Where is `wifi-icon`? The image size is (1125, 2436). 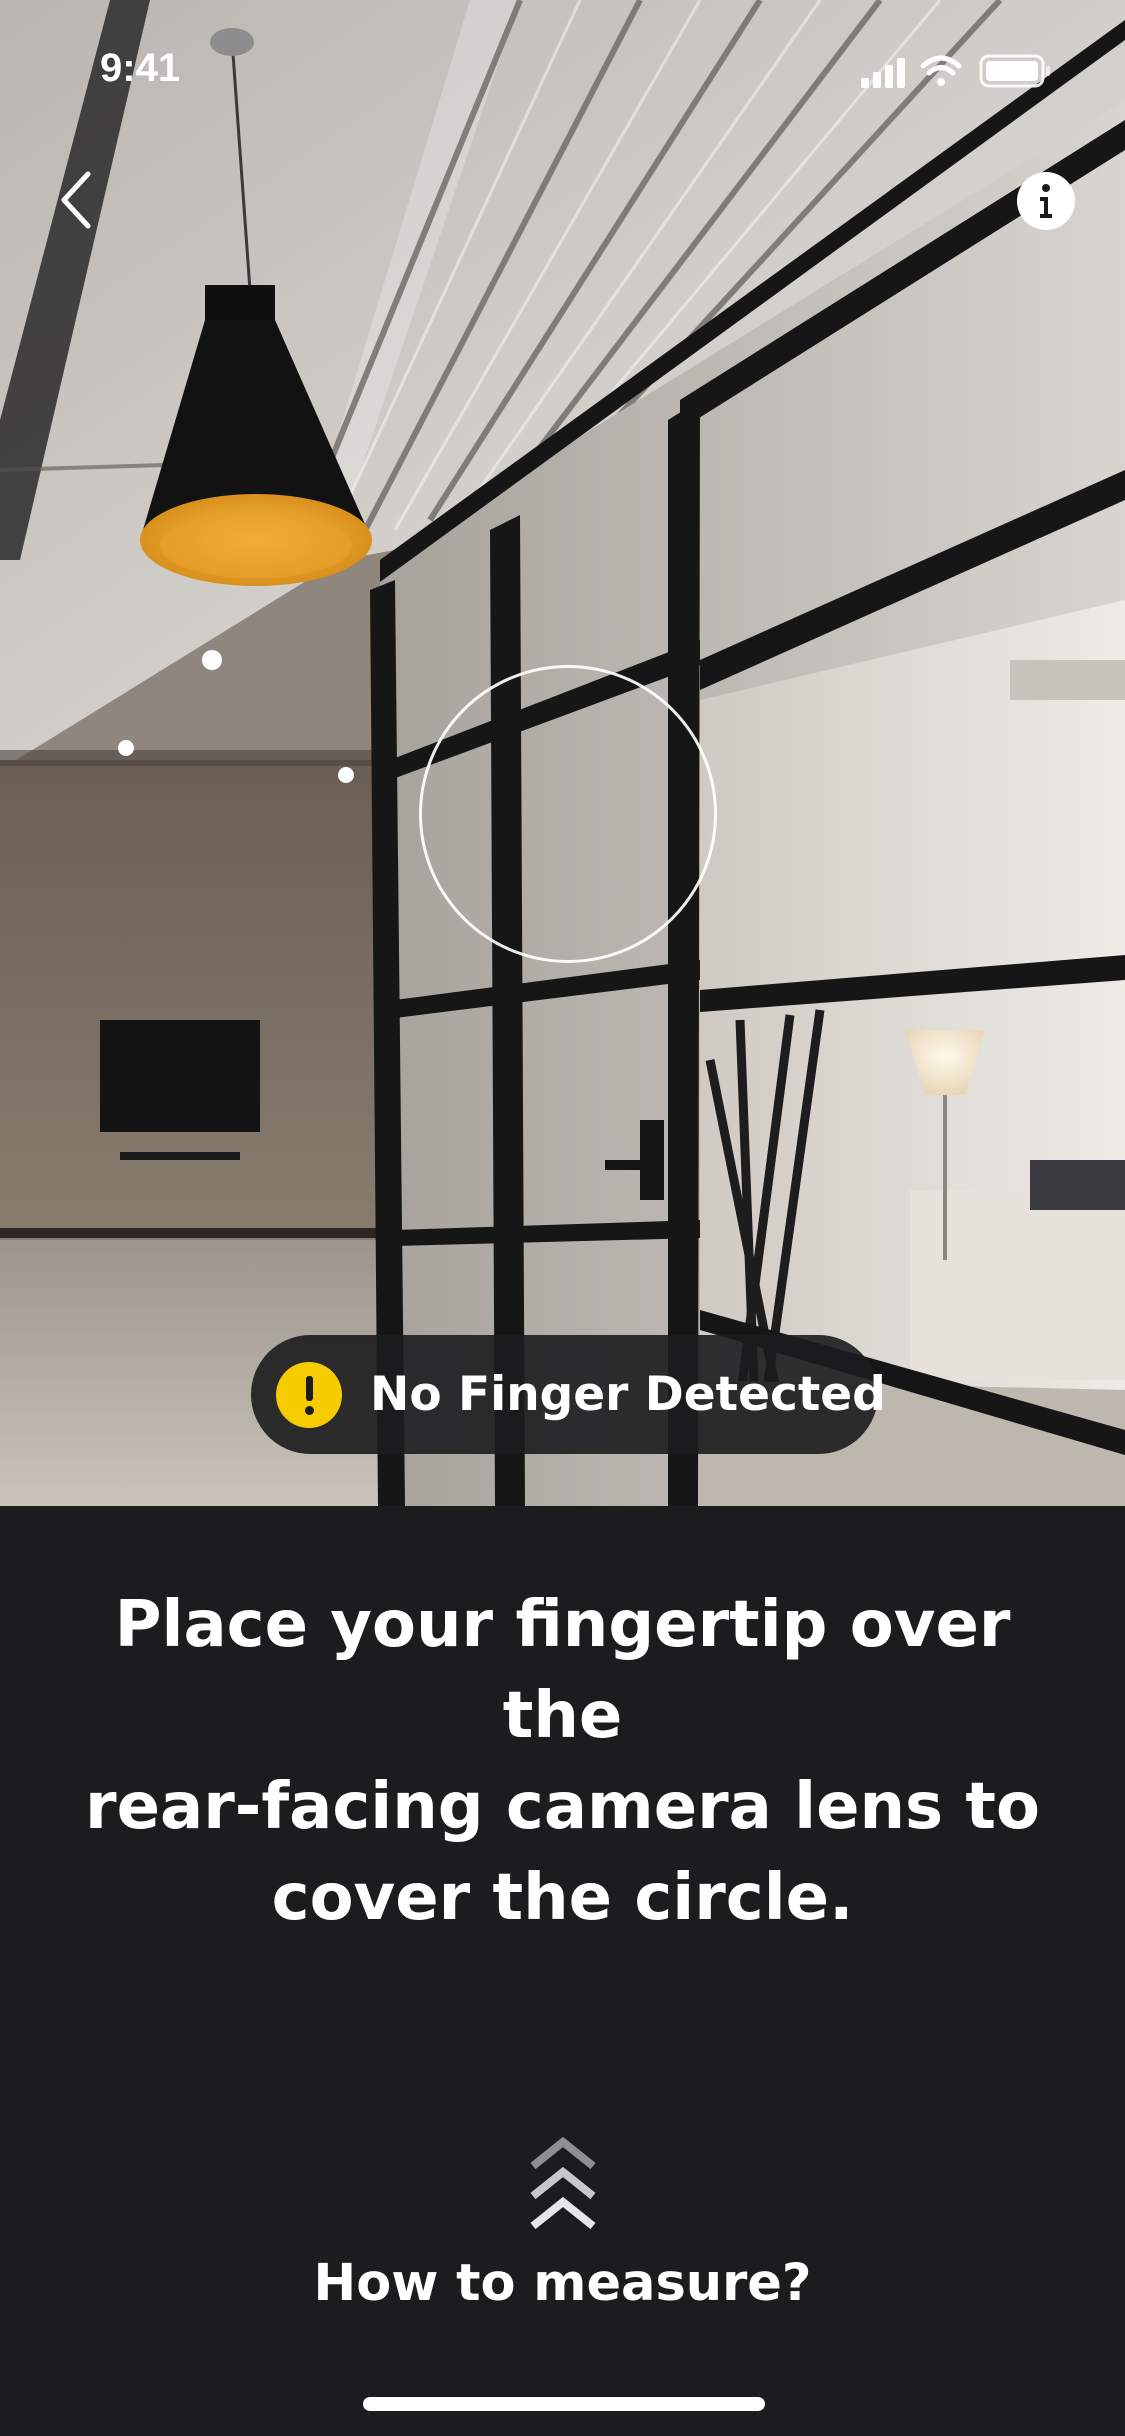
wifi-icon is located at coordinates (941, 70).